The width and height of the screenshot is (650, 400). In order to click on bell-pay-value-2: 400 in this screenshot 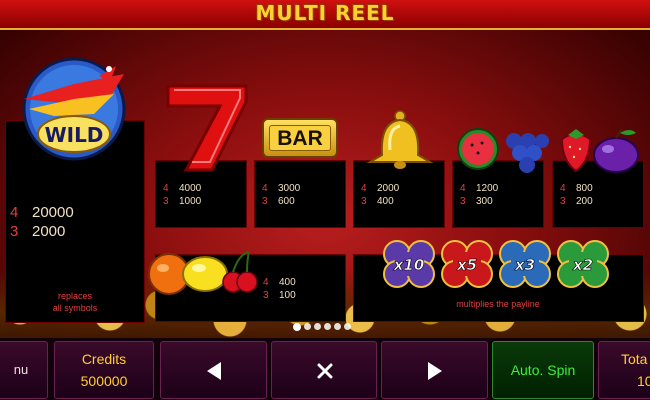, I will do `click(385, 201)`.